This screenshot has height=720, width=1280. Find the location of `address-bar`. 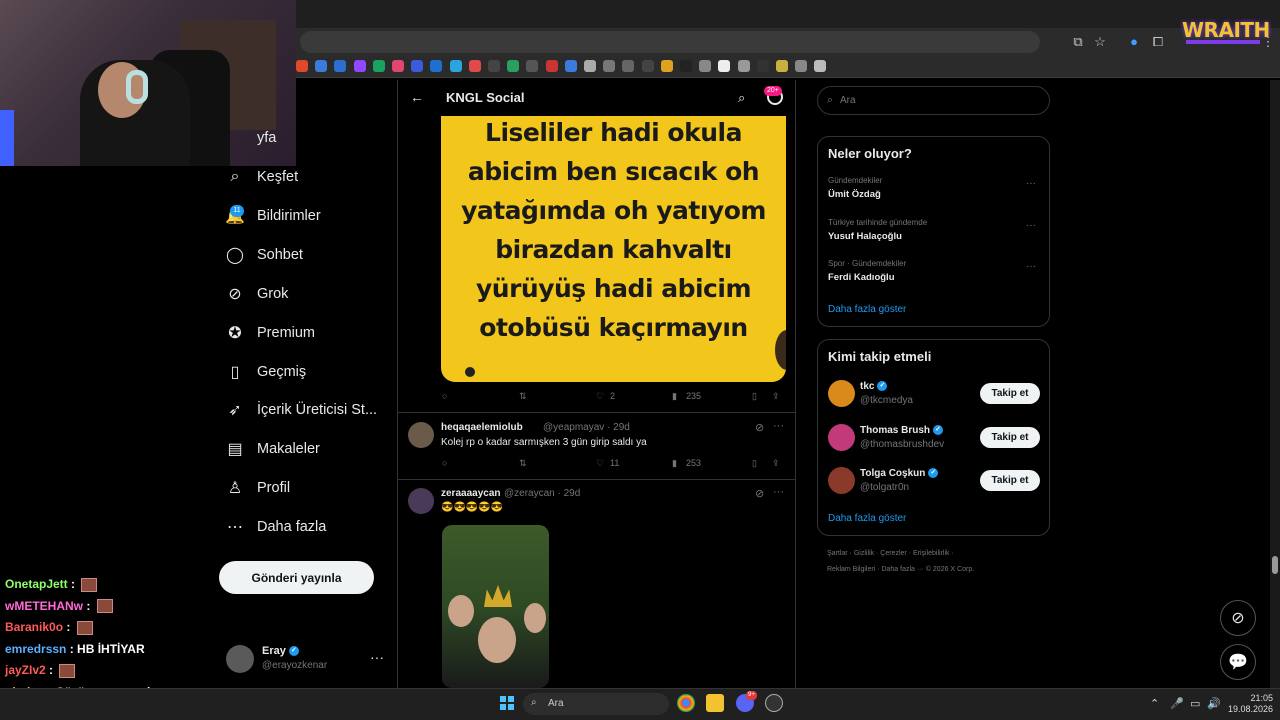

address-bar is located at coordinates (670, 42).